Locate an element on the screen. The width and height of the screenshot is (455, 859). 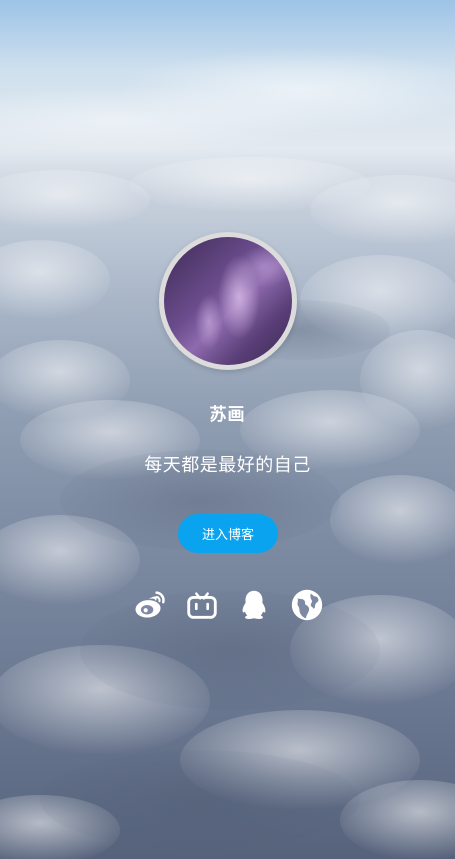
website-link is located at coordinates (307, 605).